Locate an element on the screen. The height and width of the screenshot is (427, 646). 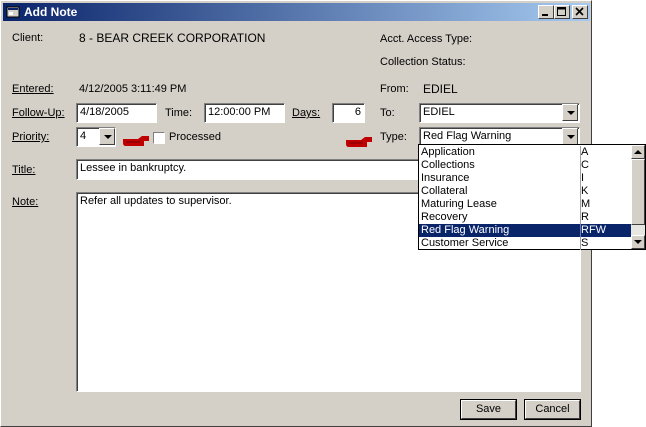
scroll-up-button is located at coordinates (638, 152).